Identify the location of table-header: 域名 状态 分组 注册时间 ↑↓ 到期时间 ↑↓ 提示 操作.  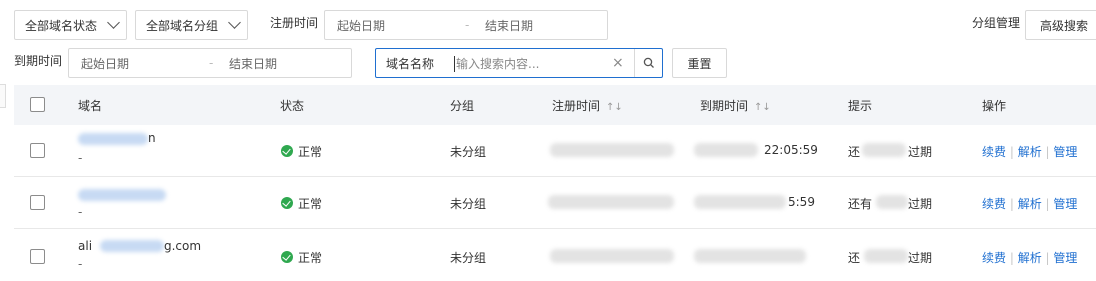
(555, 105).